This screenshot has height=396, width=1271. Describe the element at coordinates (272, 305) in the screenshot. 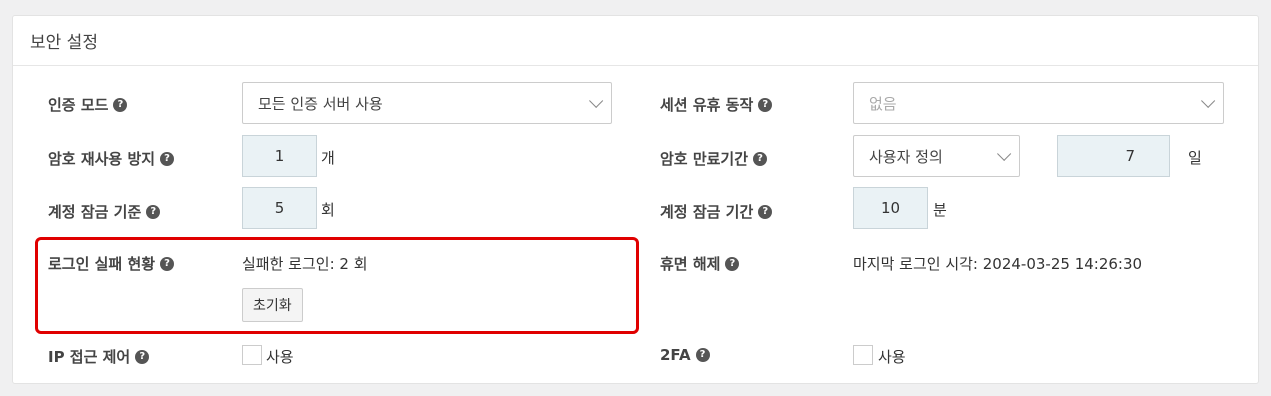

I see `reset-button: 초기화` at that location.